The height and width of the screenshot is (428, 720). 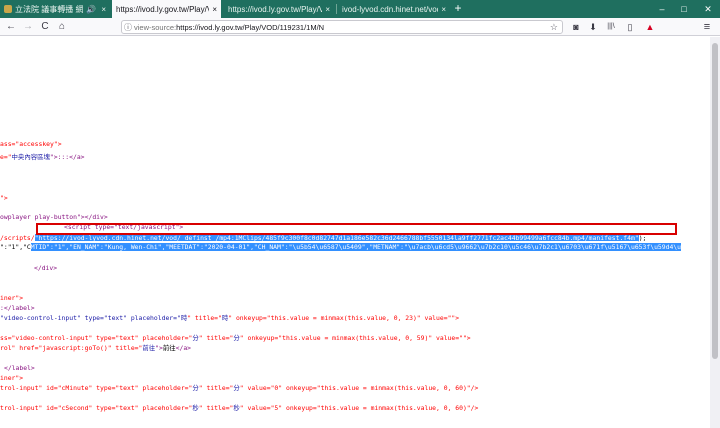 What do you see at coordinates (650, 27) in the screenshot?
I see `extension-icon: ▲` at bounding box center [650, 27].